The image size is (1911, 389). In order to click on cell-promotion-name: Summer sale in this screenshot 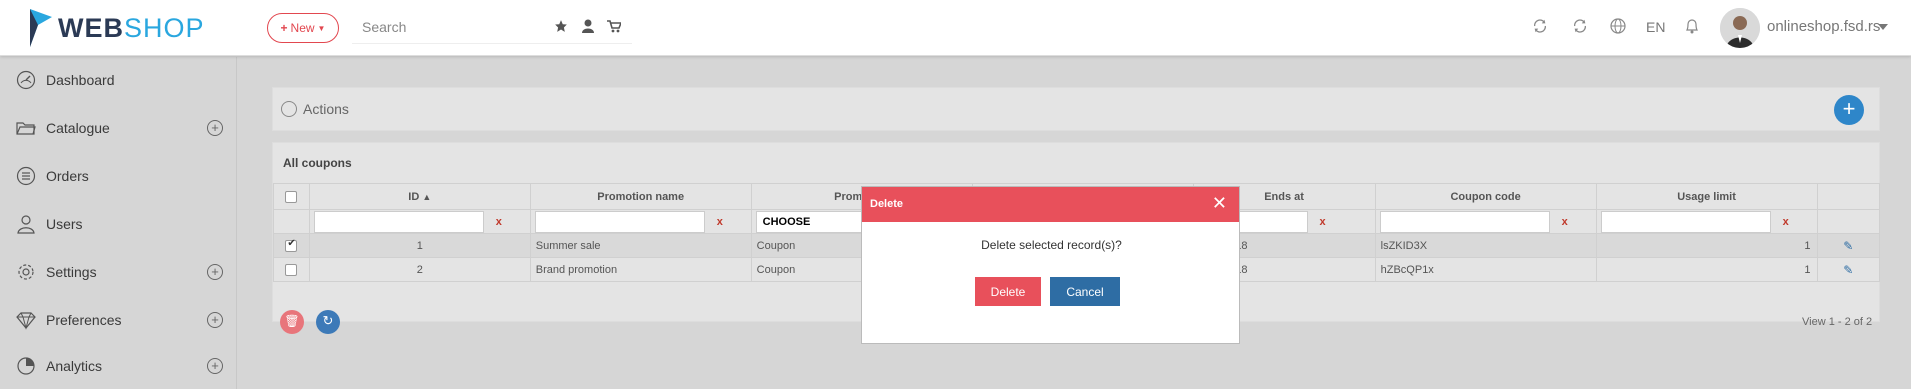, I will do `click(640, 245)`.